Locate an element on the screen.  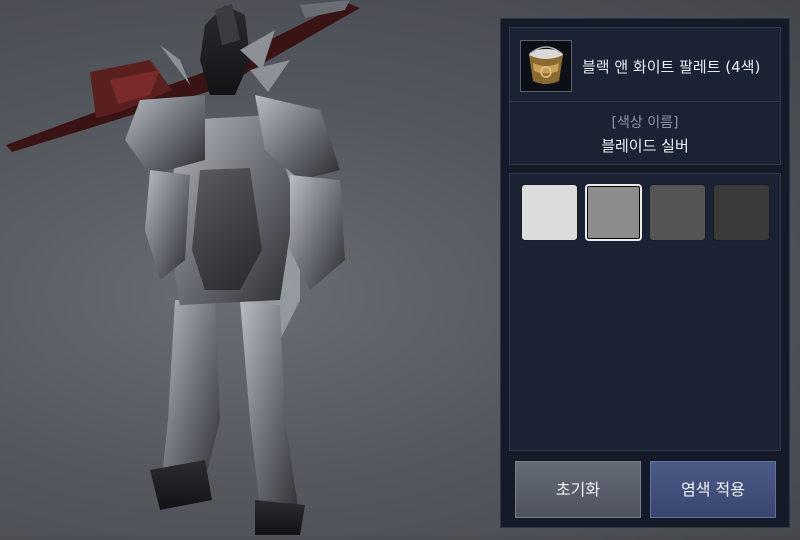
color-name-label: [색상 이름] is located at coordinates (645, 123).